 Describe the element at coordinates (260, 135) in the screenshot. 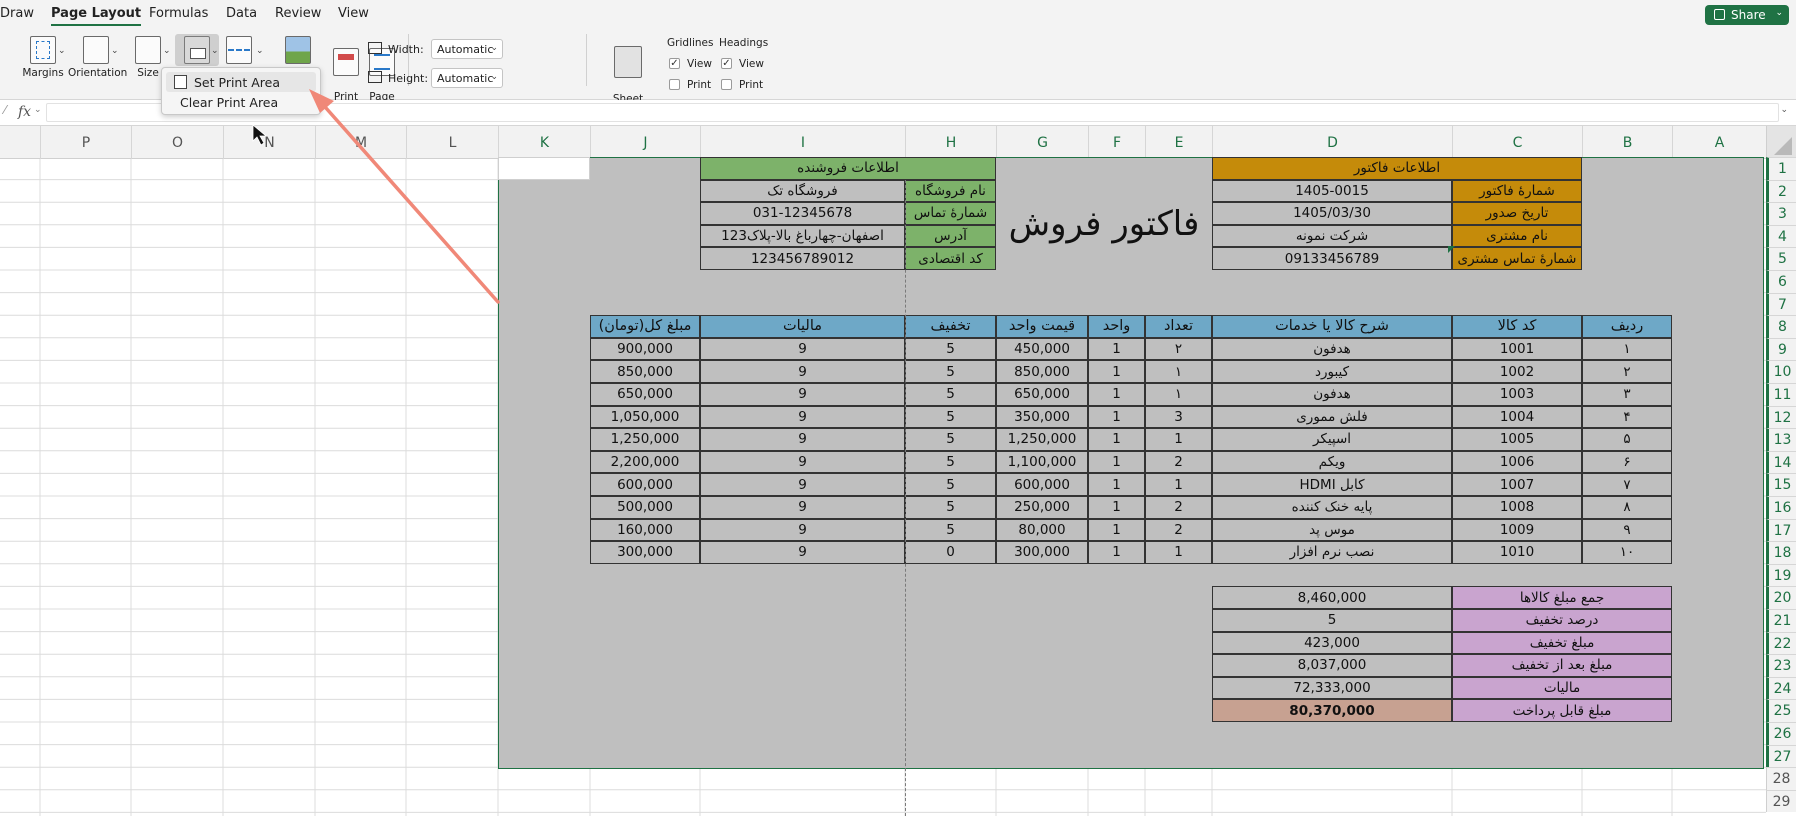

I see `mouse-cursor-icon` at that location.